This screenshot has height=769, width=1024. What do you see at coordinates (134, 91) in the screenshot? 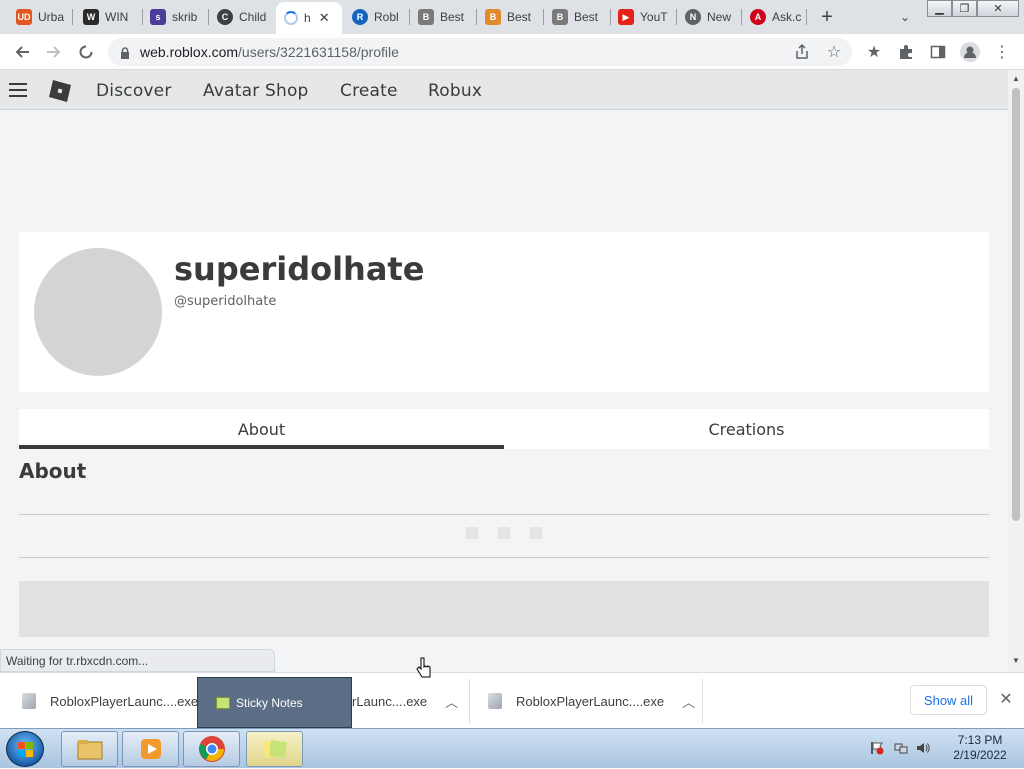
I see `nav-discover: Discover` at bounding box center [134, 91].